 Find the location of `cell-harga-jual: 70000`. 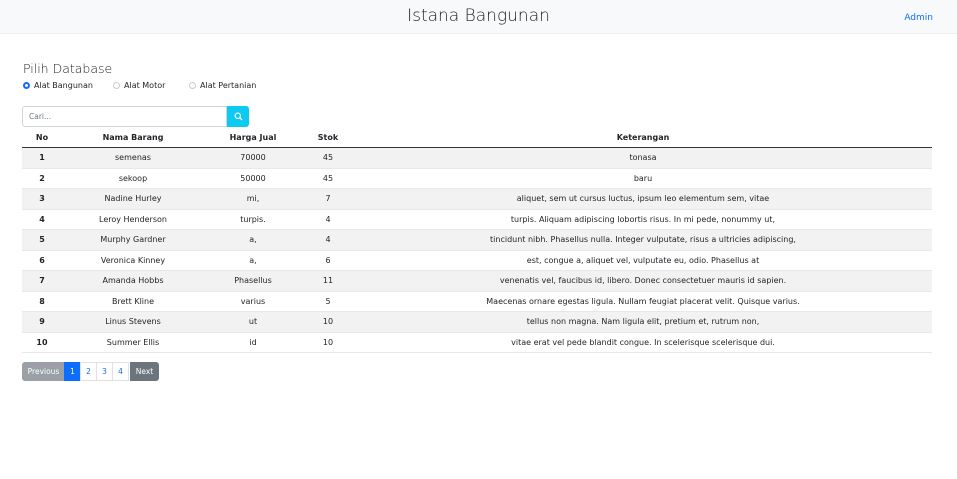

cell-harga-jual: 70000 is located at coordinates (253, 158).